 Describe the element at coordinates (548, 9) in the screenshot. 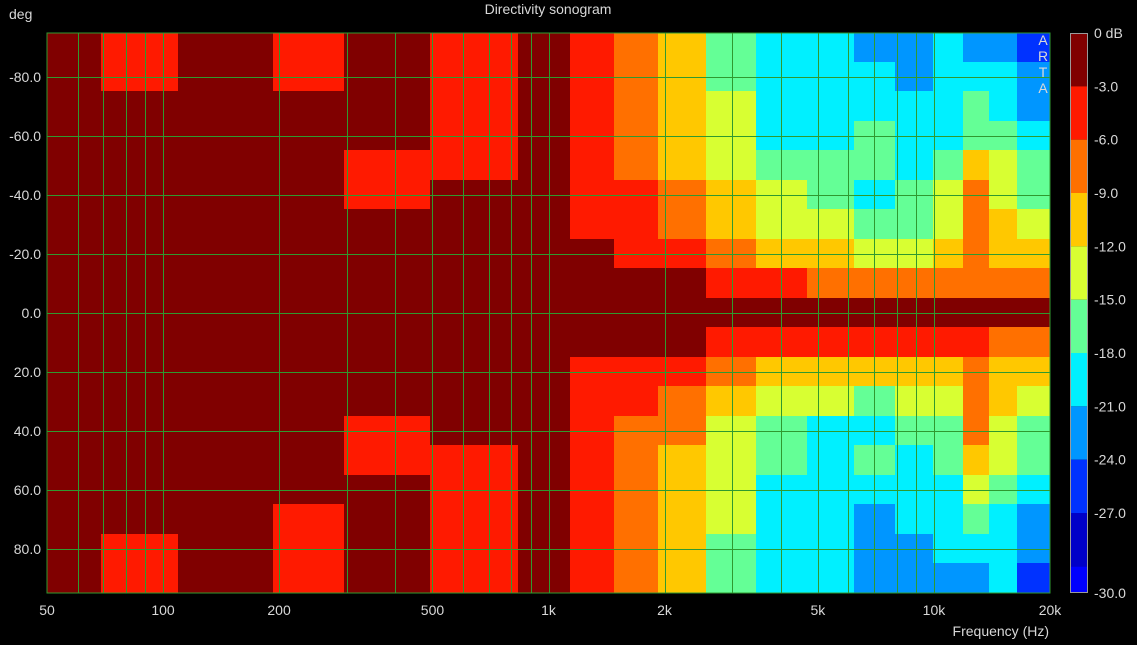

I see `chart-title: Directivity sonogram` at that location.